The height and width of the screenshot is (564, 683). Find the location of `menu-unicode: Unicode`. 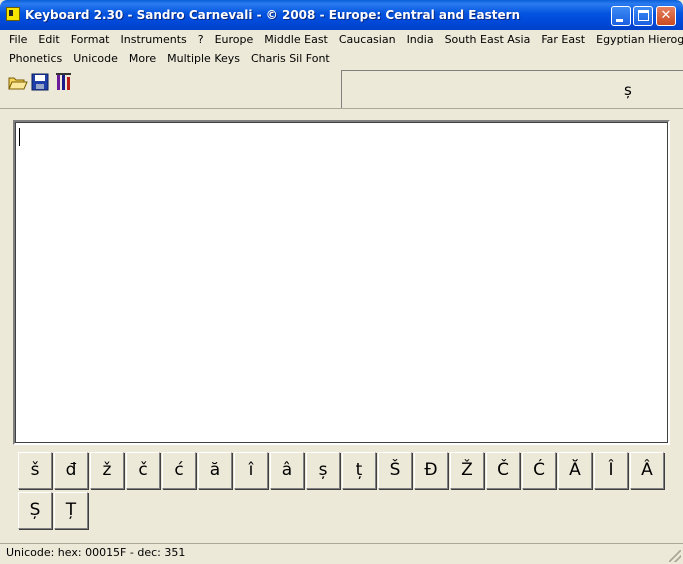

menu-unicode: Unicode is located at coordinates (96, 59).